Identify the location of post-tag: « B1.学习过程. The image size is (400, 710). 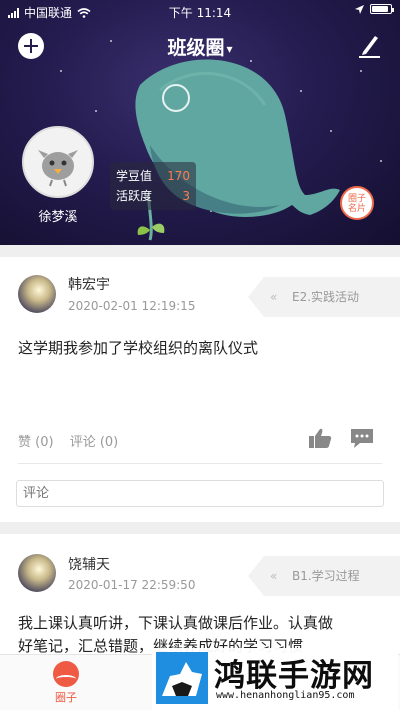
(324, 576).